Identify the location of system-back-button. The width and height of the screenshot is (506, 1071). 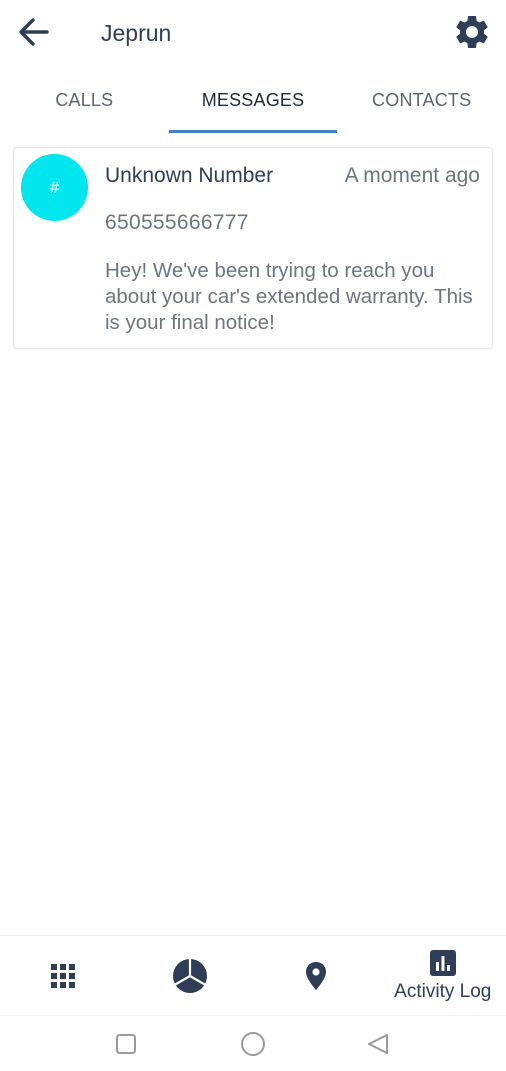
(378, 1044).